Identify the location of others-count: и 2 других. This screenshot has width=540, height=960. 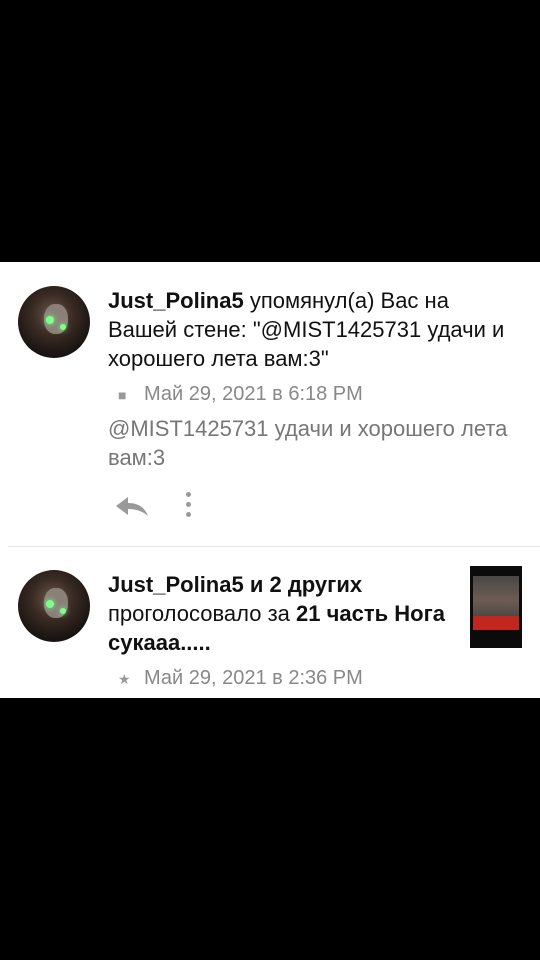
(303, 584).